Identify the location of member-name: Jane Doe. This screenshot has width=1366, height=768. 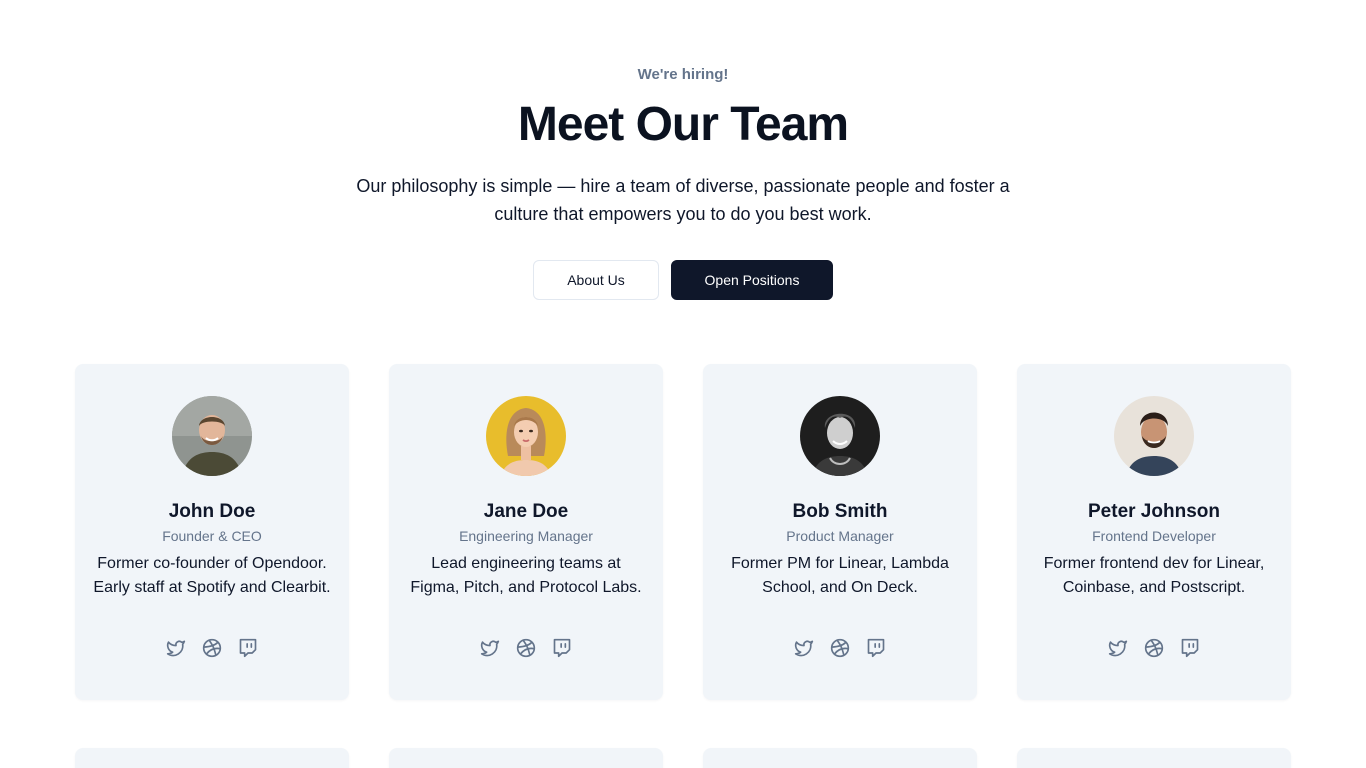
(526, 511).